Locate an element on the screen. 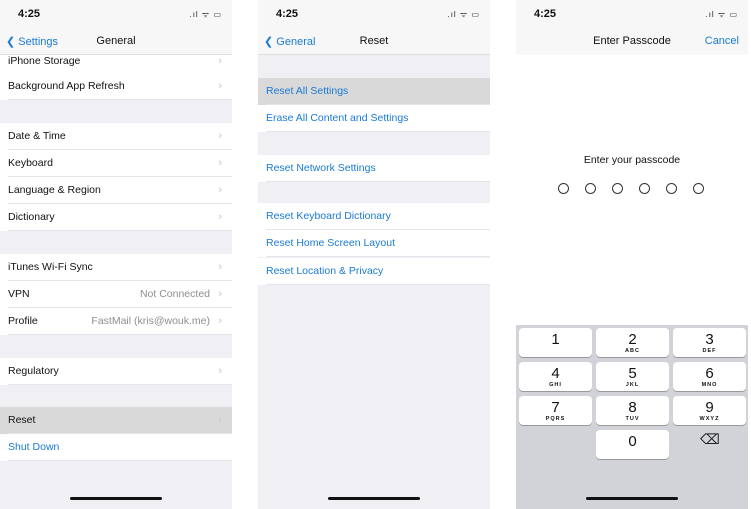 Image resolution: width=751 pixels, height=509 pixels. label: Reset Location & Privacy is located at coordinates (325, 271).